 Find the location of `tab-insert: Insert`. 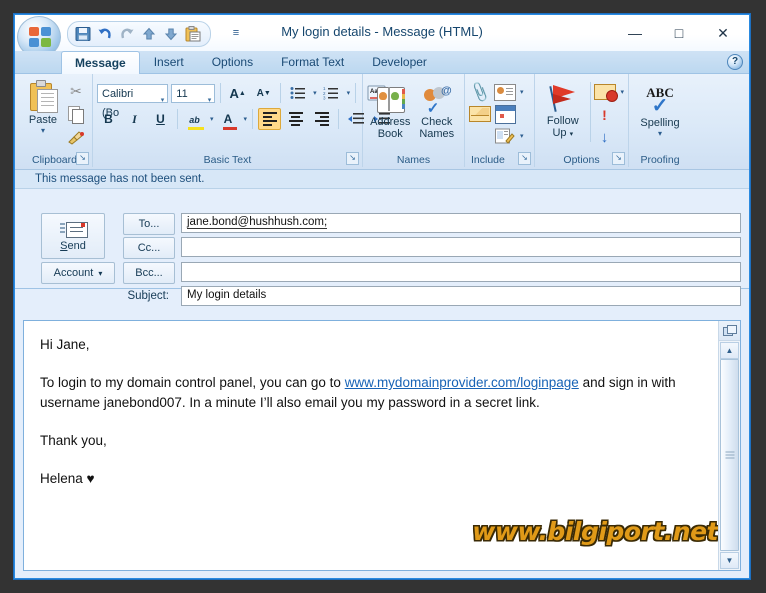

tab-insert: Insert is located at coordinates (169, 62).